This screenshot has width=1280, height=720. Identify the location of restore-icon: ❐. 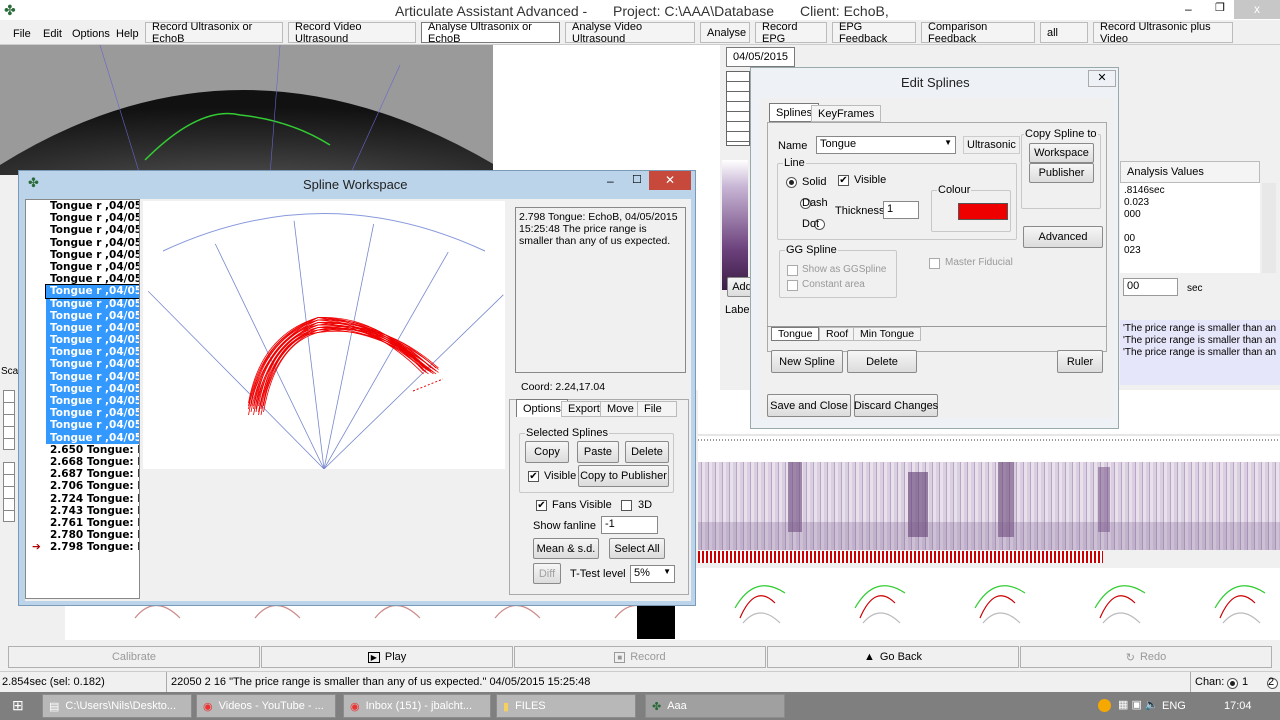
(1220, 7).